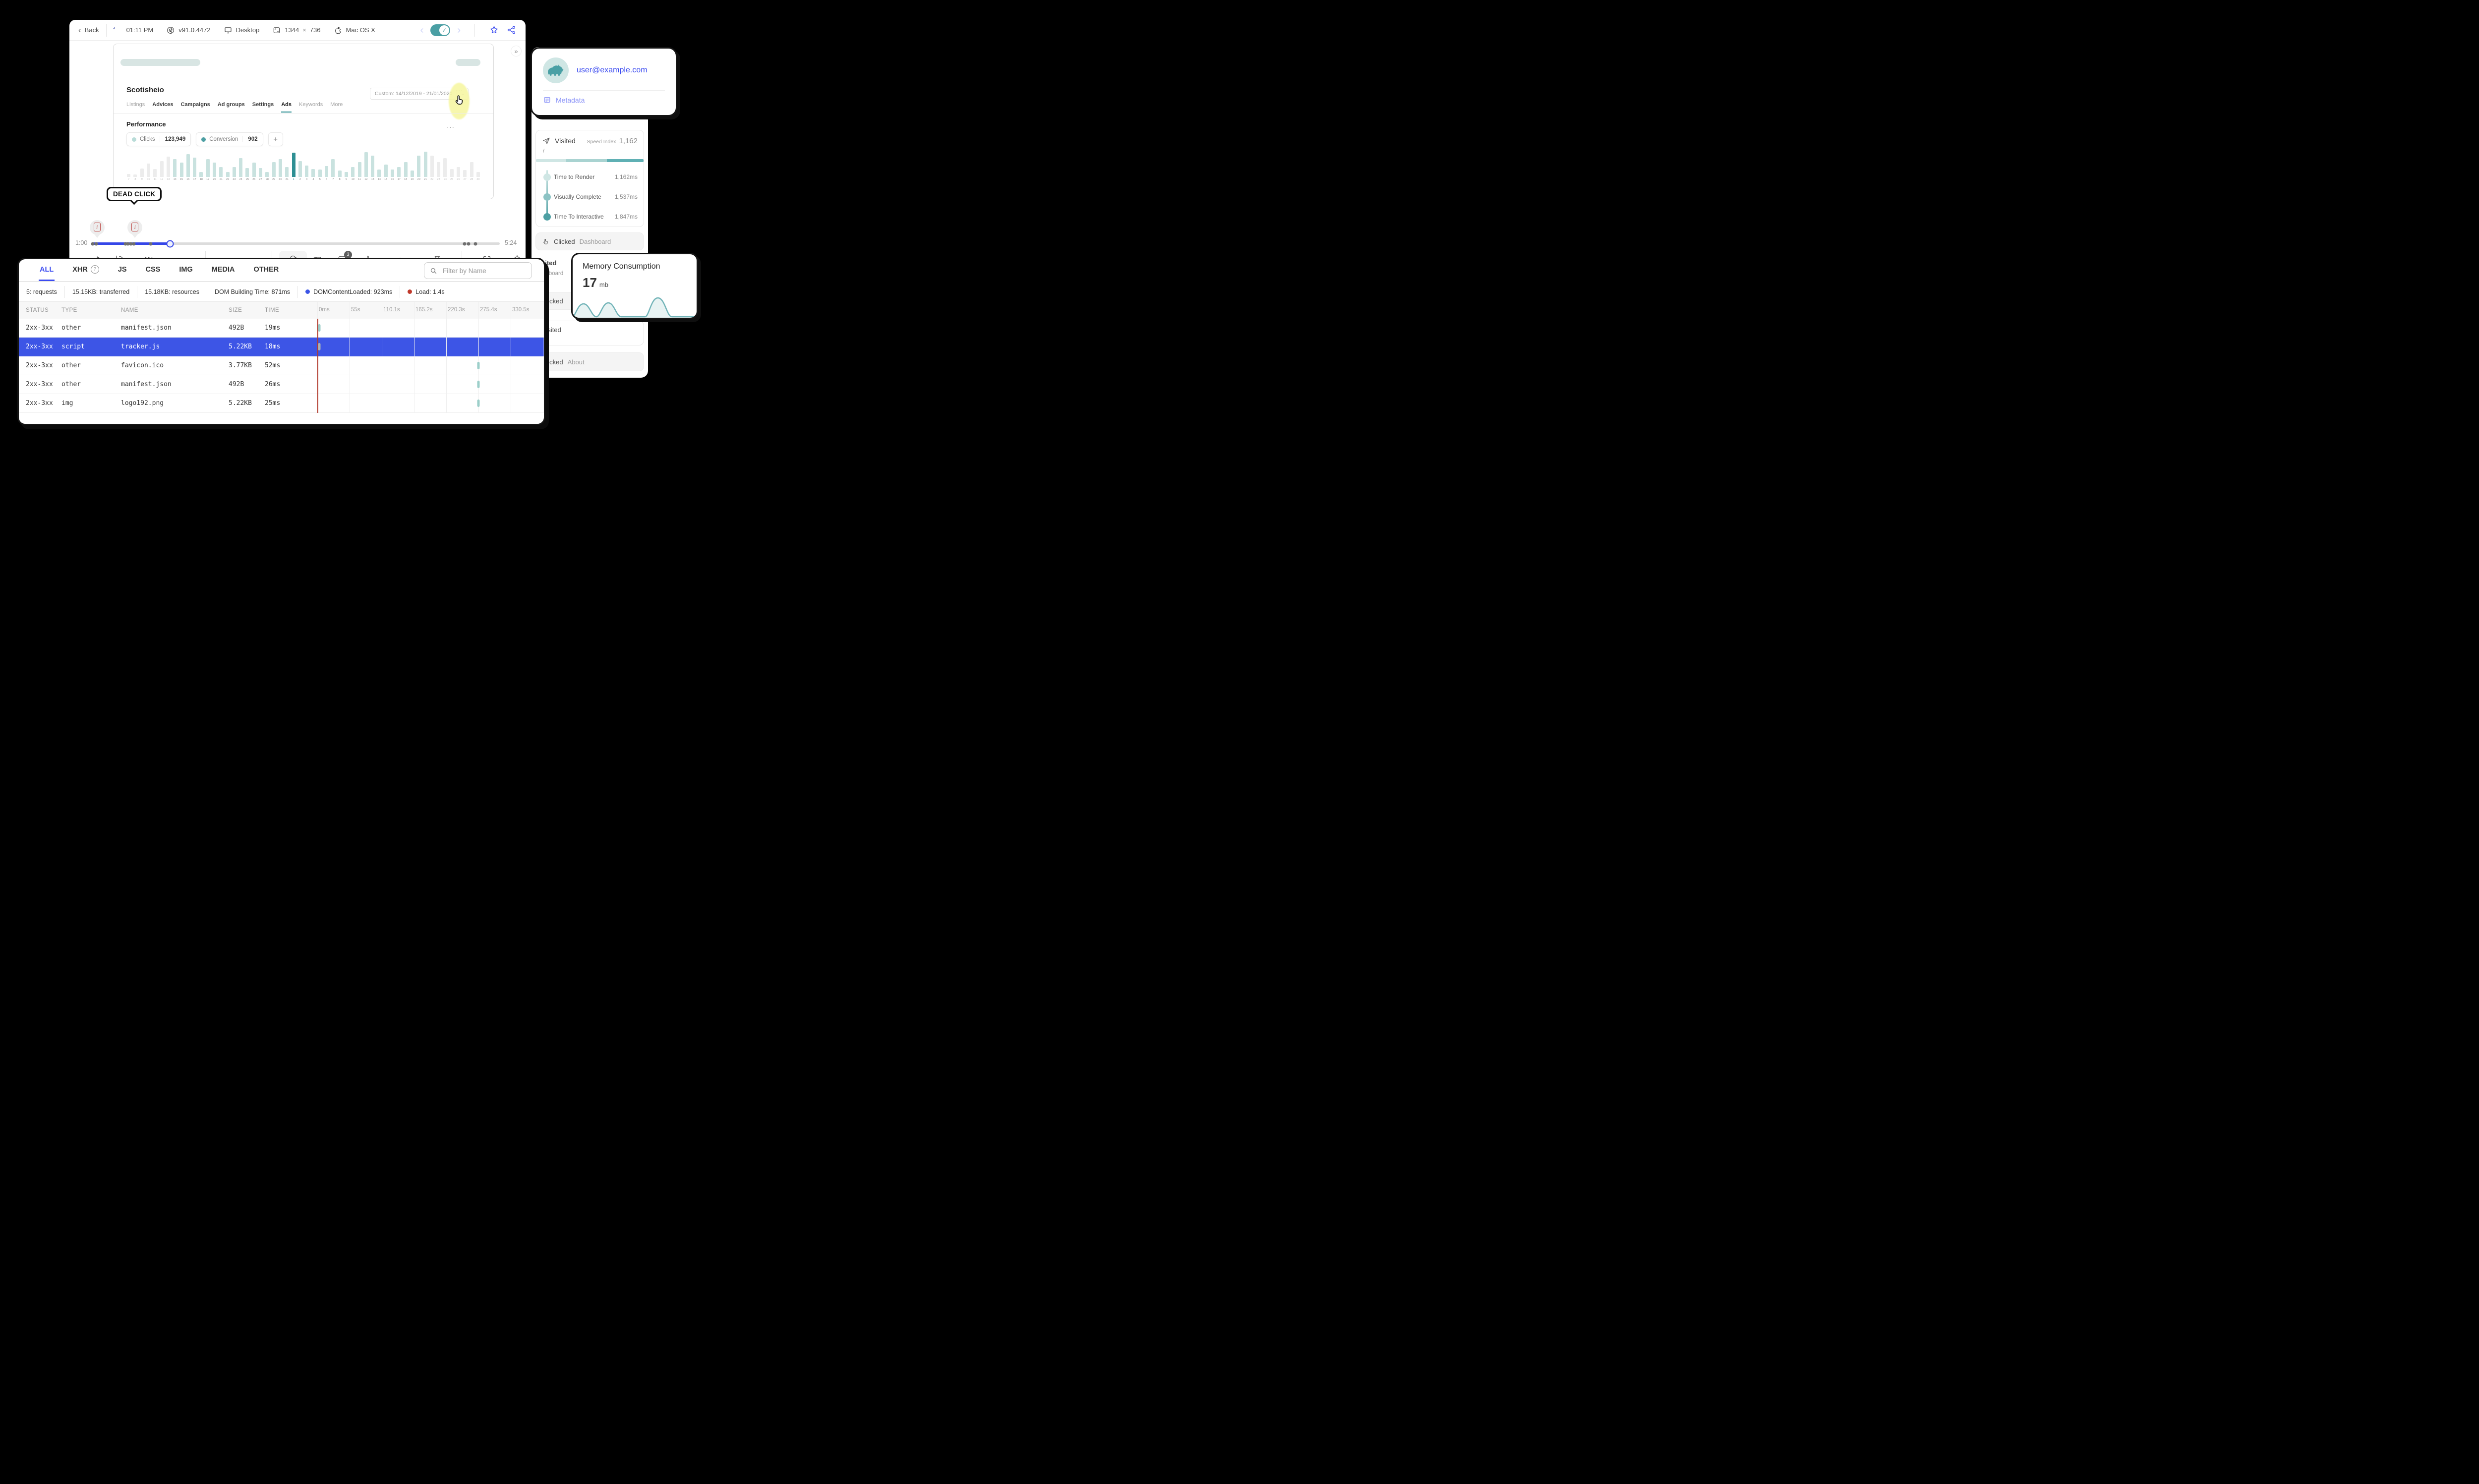 The height and width of the screenshot is (1484, 2479). Describe the element at coordinates (544, 310) in the screenshot. I see `waterfall-tick: 385.6` at that location.